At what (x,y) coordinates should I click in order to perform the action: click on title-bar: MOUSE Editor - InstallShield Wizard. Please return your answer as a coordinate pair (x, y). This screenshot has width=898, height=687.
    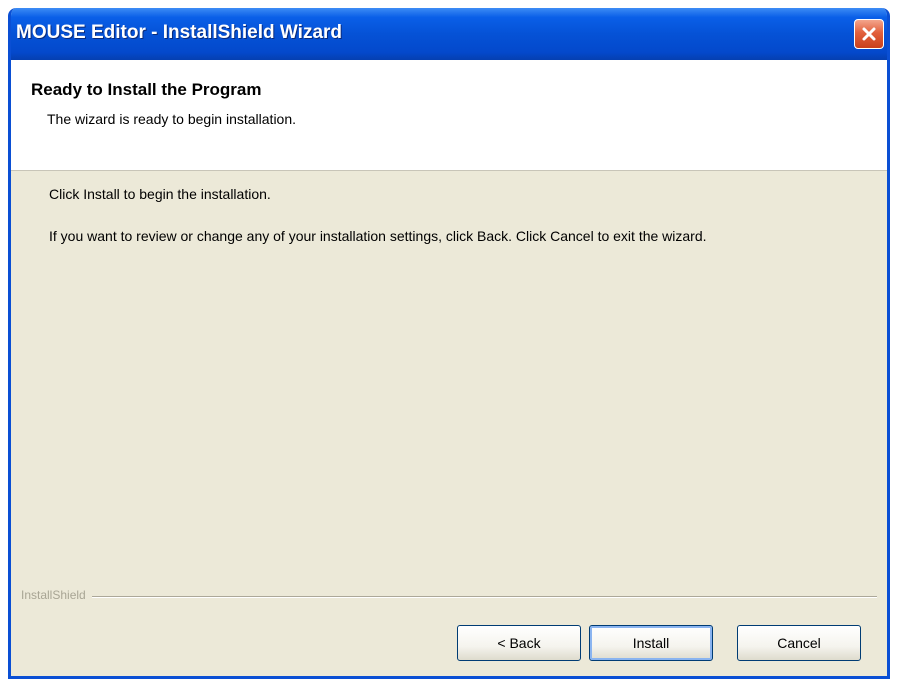
    Looking at the image, I should click on (449, 34).